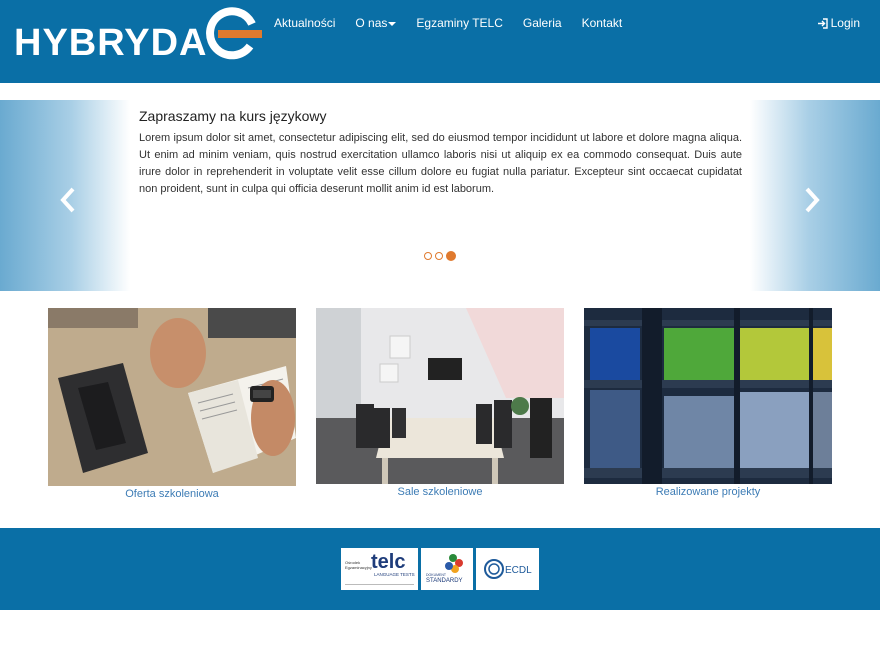  What do you see at coordinates (822, 23) in the screenshot?
I see `login-icon` at bounding box center [822, 23].